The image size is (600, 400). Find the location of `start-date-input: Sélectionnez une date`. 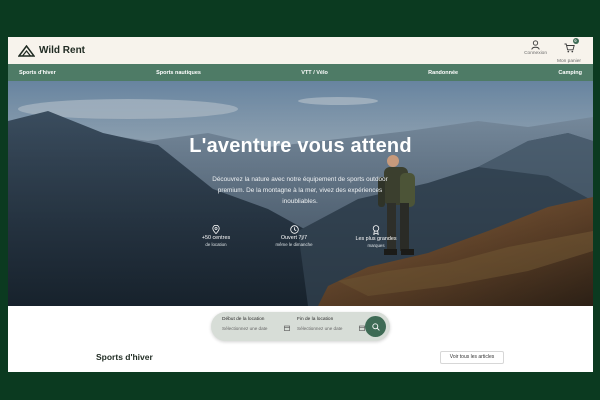

start-date-input: Sélectionnez une date is located at coordinates (256, 328).